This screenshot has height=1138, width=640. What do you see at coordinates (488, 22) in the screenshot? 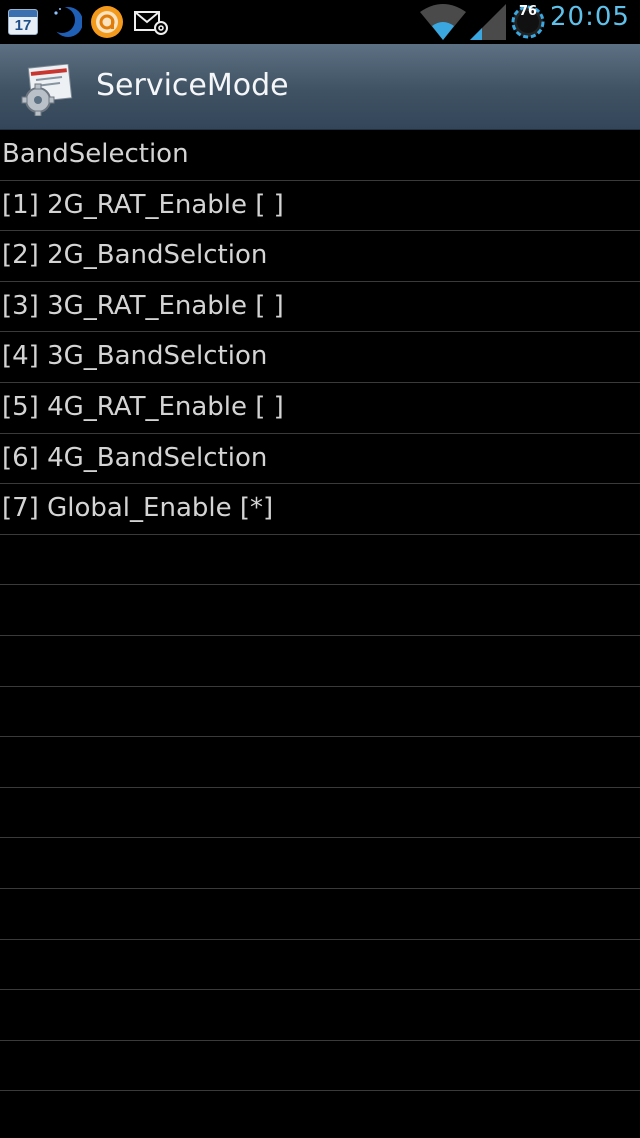
I see `signal-icon` at bounding box center [488, 22].